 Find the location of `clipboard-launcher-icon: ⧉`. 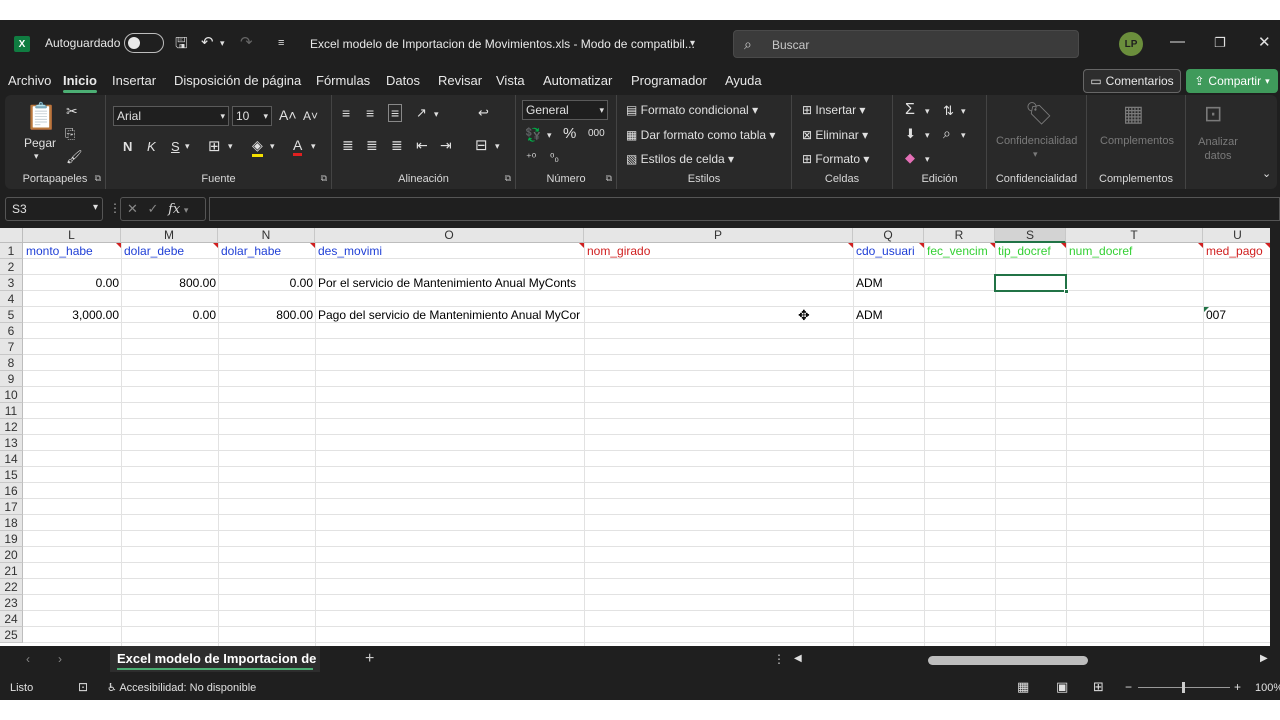

clipboard-launcher-icon: ⧉ is located at coordinates (98, 178).